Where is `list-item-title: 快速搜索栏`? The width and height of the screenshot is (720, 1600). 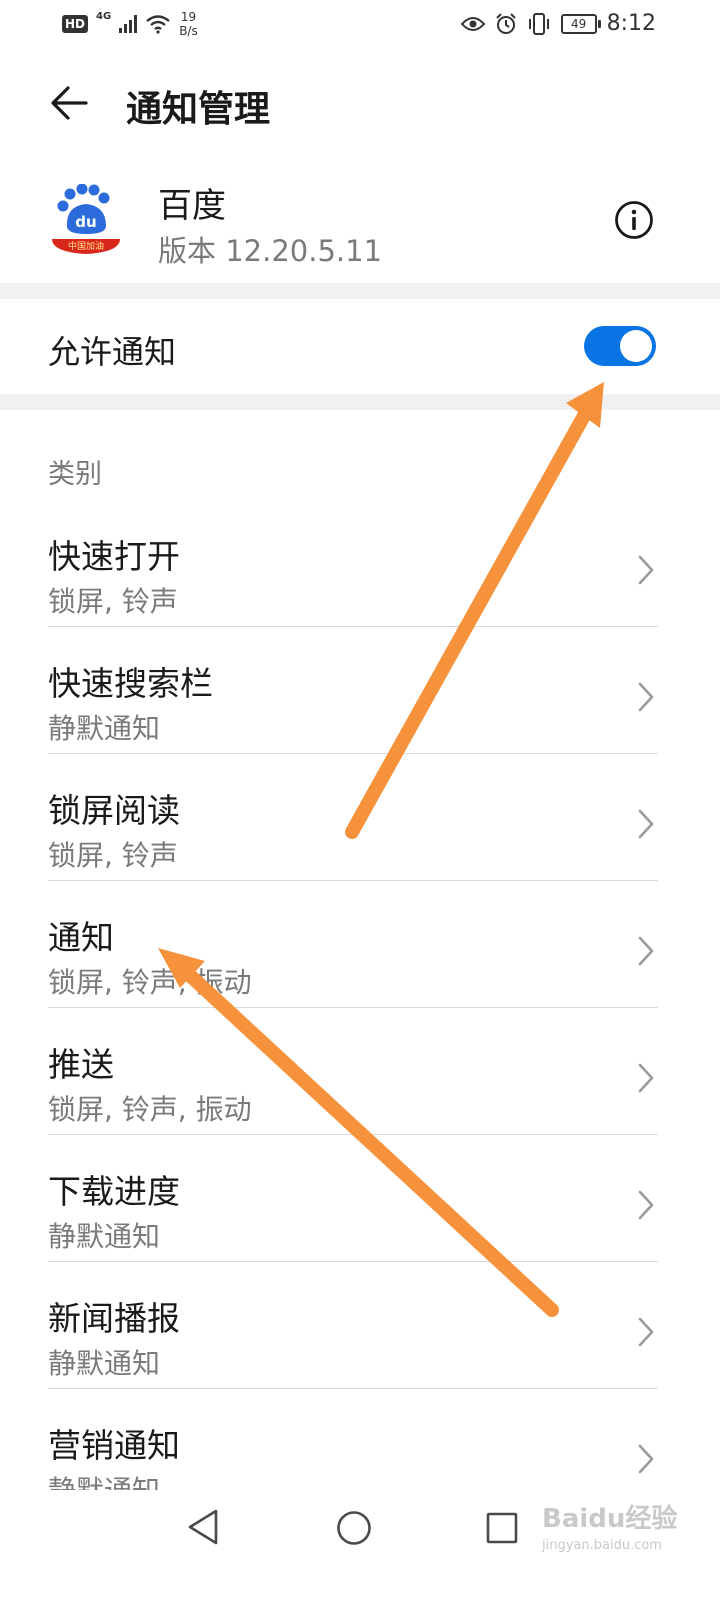
list-item-title: 快速搜索栏 is located at coordinates (130, 683).